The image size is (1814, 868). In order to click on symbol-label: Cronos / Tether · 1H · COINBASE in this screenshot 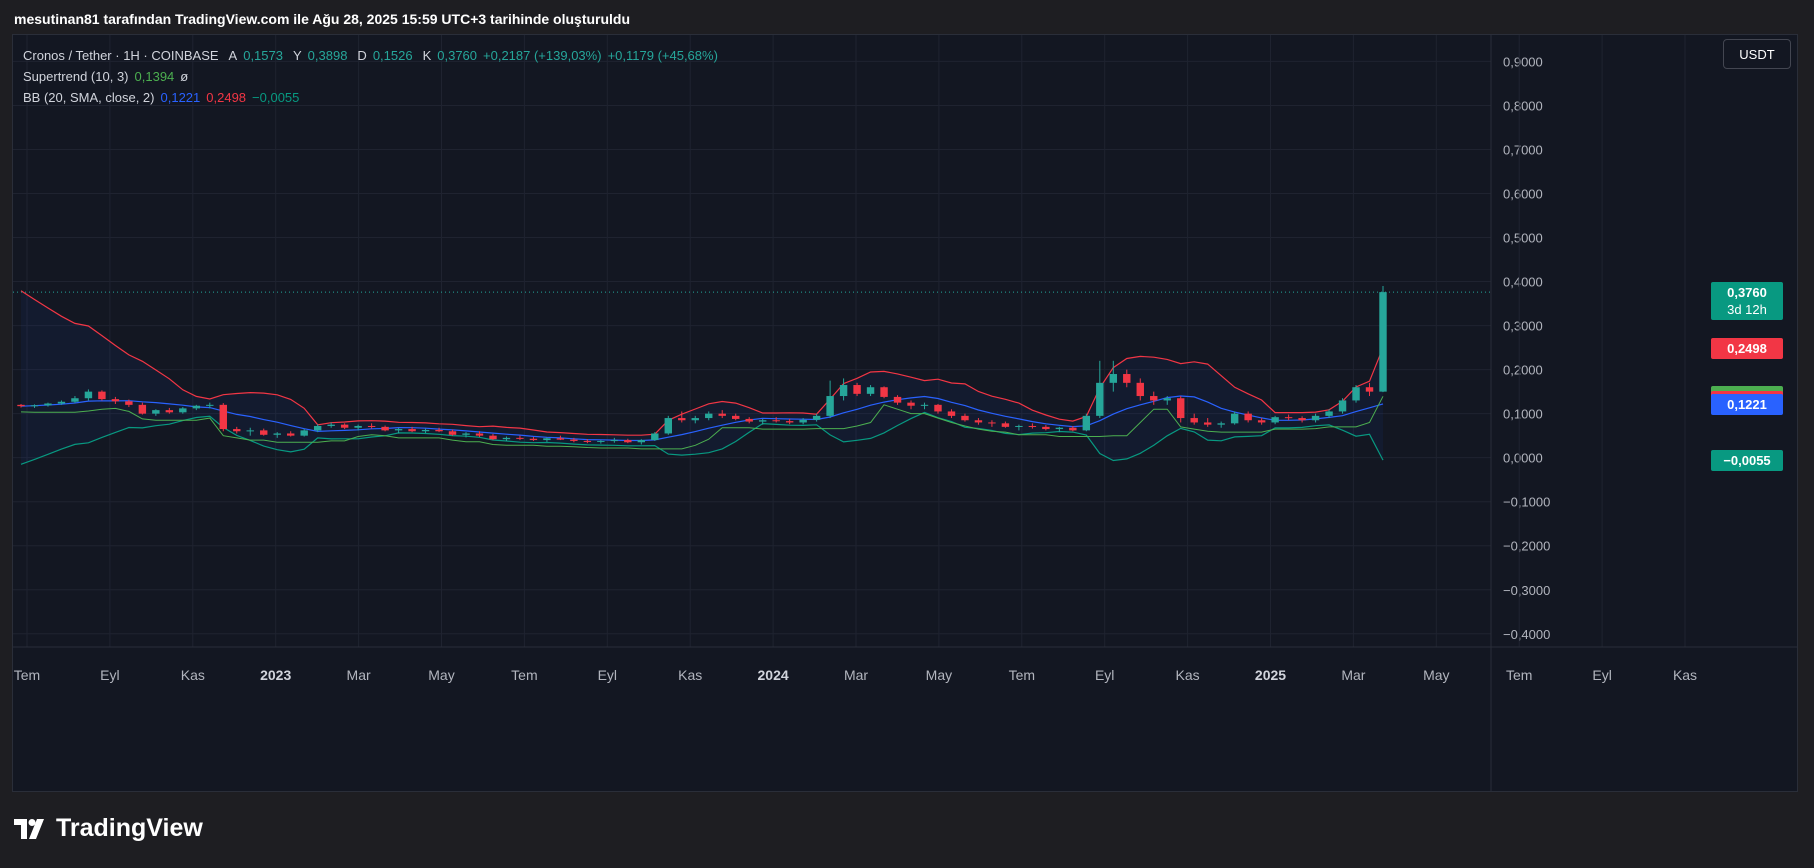, I will do `click(121, 55)`.